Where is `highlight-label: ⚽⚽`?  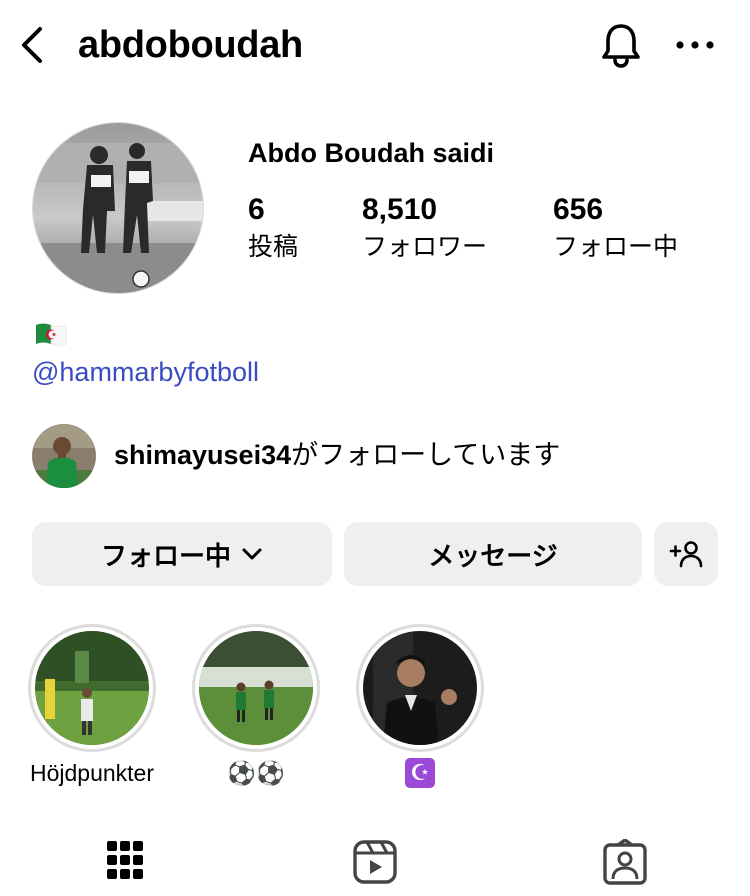
highlight-label: ⚽⚽ is located at coordinates (256, 773).